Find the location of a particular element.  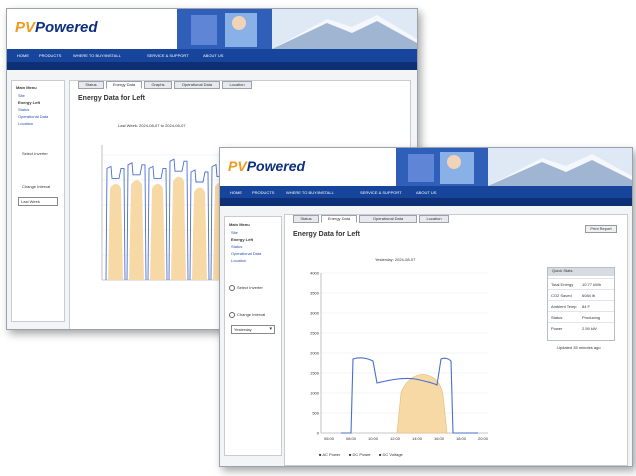

back-chart-title: Last Week: 2024-08-07 to 2024-08-07 is located at coordinates (152, 125).